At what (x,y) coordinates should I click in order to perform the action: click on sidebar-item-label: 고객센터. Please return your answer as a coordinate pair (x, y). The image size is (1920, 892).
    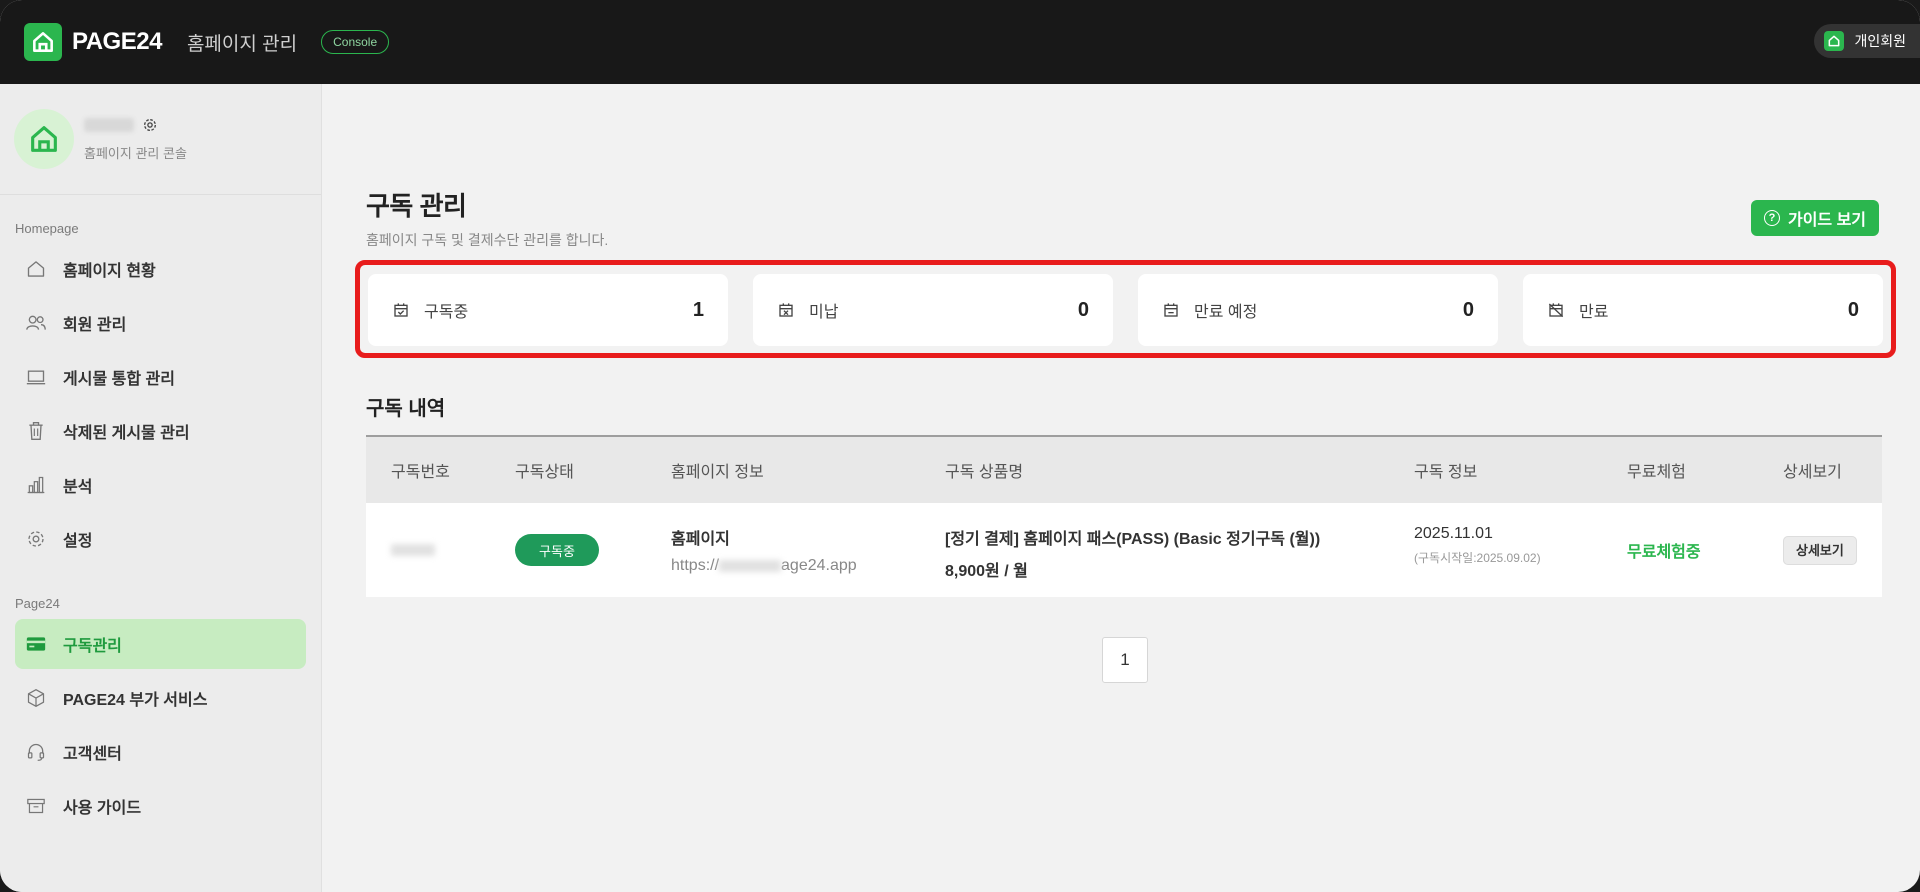
    Looking at the image, I should click on (92, 754).